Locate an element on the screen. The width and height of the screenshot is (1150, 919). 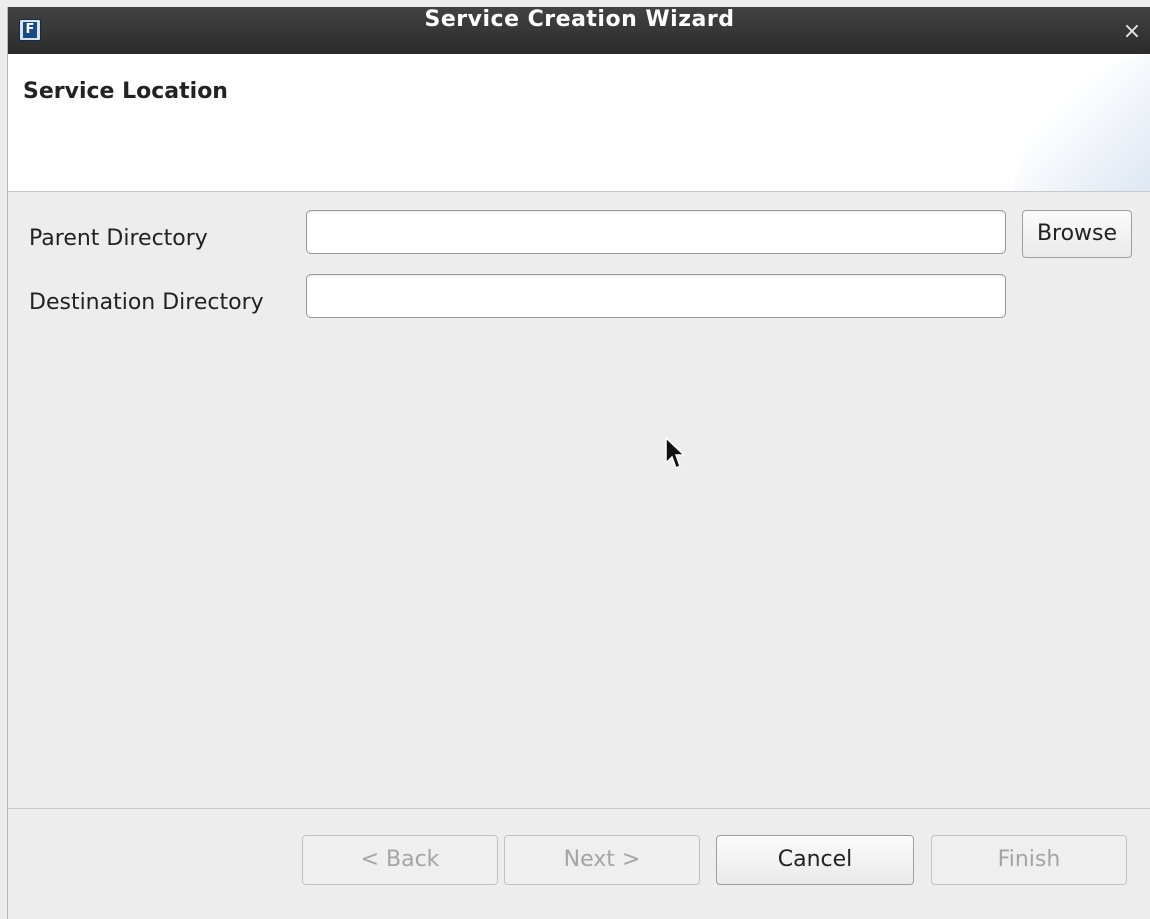
header-banner: Service Location is located at coordinates (579, 123).